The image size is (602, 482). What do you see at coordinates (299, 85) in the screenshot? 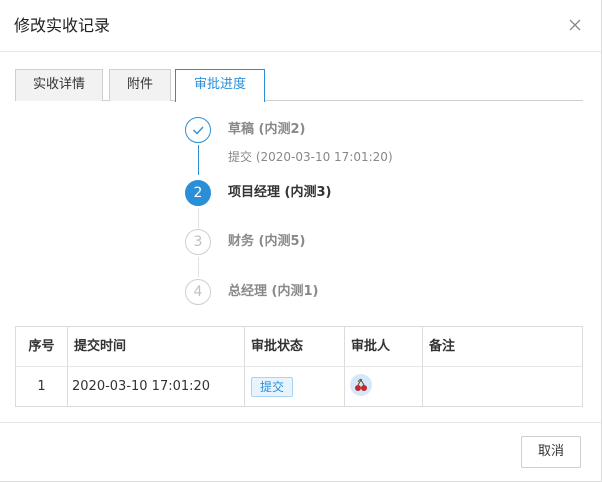
I see `tab-bar: 实收详情 附件 审批进度` at bounding box center [299, 85].